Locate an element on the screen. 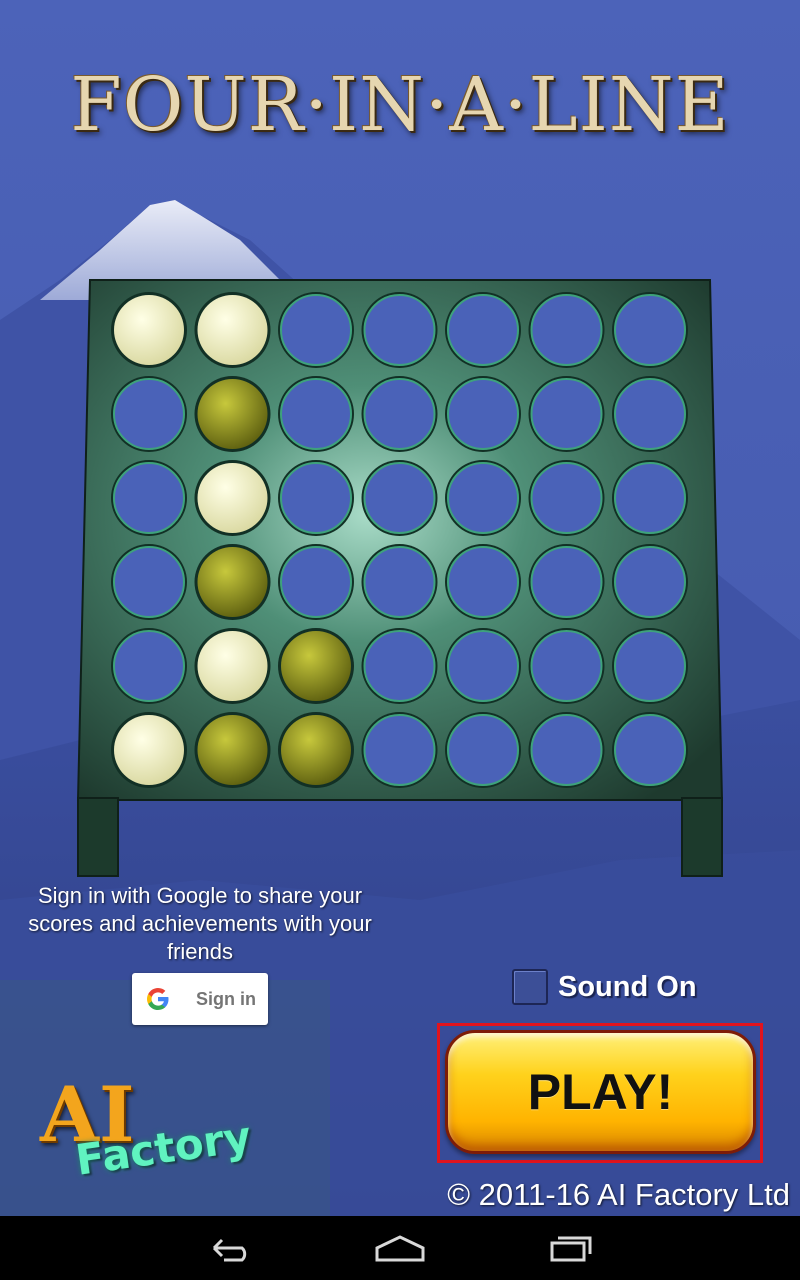 This screenshot has width=800, height=1280. android-navigation-bar is located at coordinates (400, 1248).